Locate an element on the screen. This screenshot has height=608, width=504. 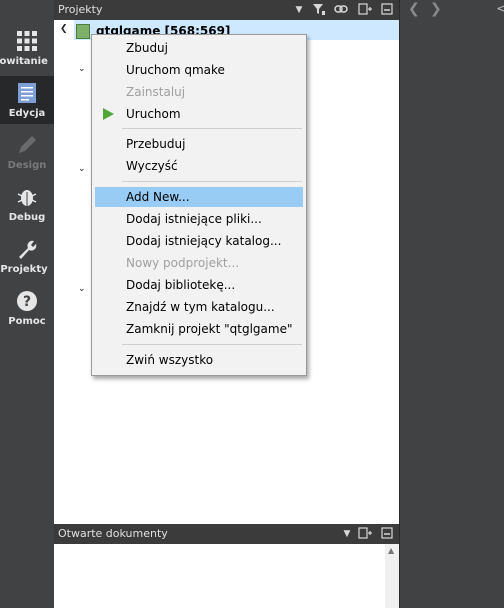
mode-edit: Edycja is located at coordinates (27, 100).